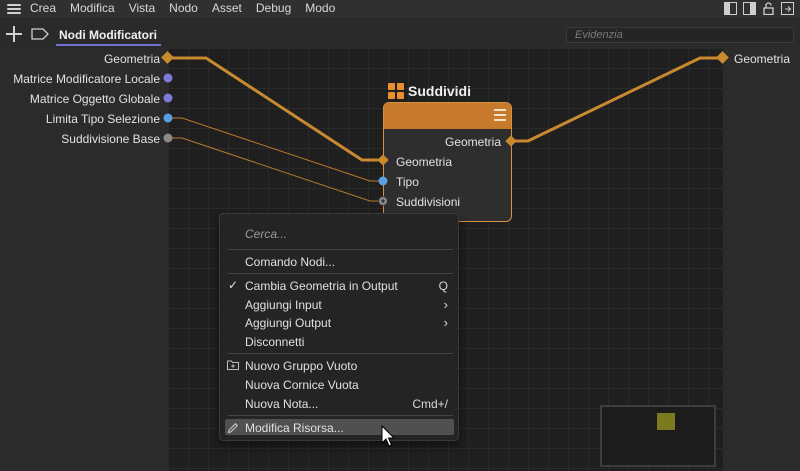 This screenshot has height=471, width=800. Describe the element at coordinates (428, 202) in the screenshot. I see `node-input-suddivisioni: Suddivisioni` at that location.